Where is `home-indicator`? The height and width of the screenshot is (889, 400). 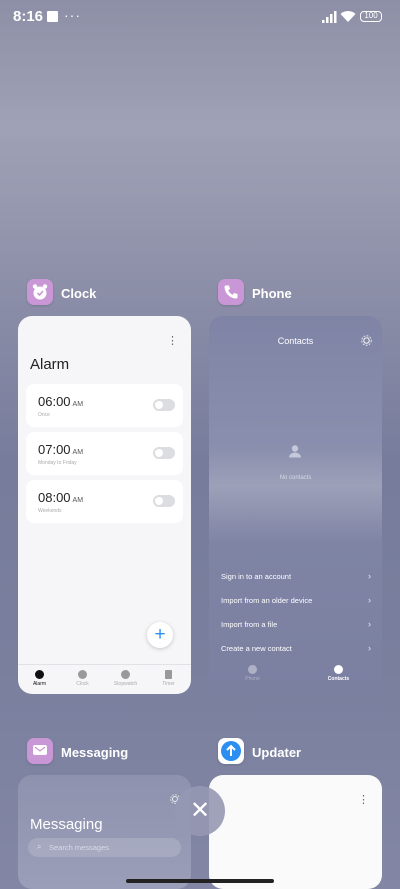 home-indicator is located at coordinates (200, 881).